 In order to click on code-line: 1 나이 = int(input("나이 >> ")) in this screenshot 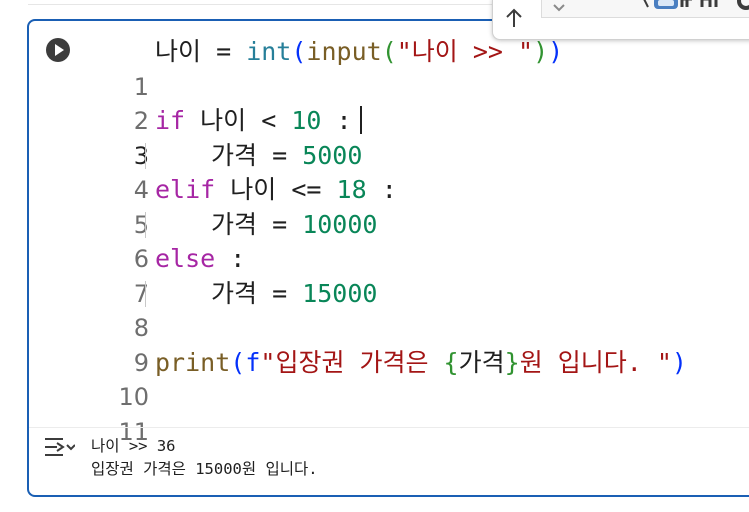, I will do `click(433, 68)`.